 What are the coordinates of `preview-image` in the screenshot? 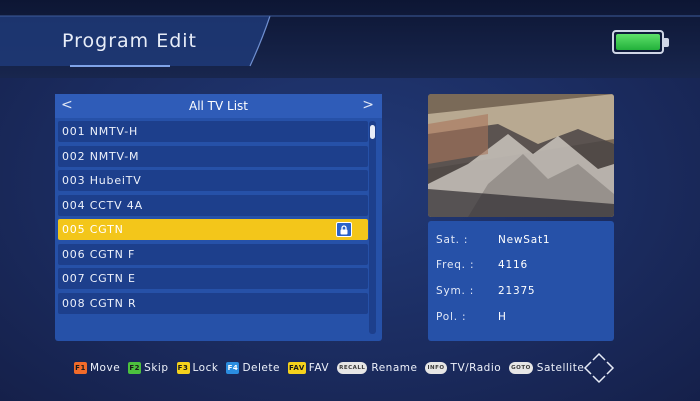 It's located at (521, 155).